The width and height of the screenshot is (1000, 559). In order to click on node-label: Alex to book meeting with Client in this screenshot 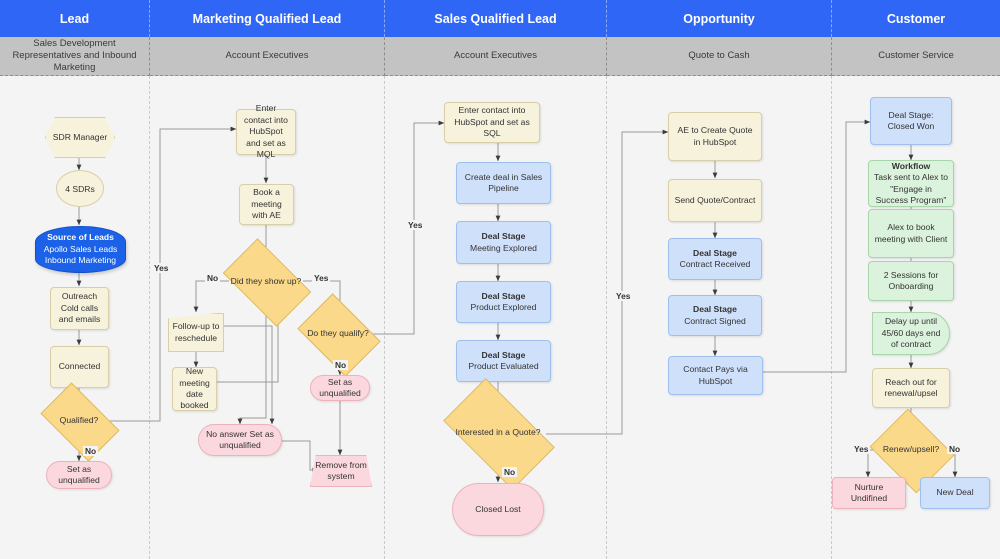, I will do `click(911, 233)`.